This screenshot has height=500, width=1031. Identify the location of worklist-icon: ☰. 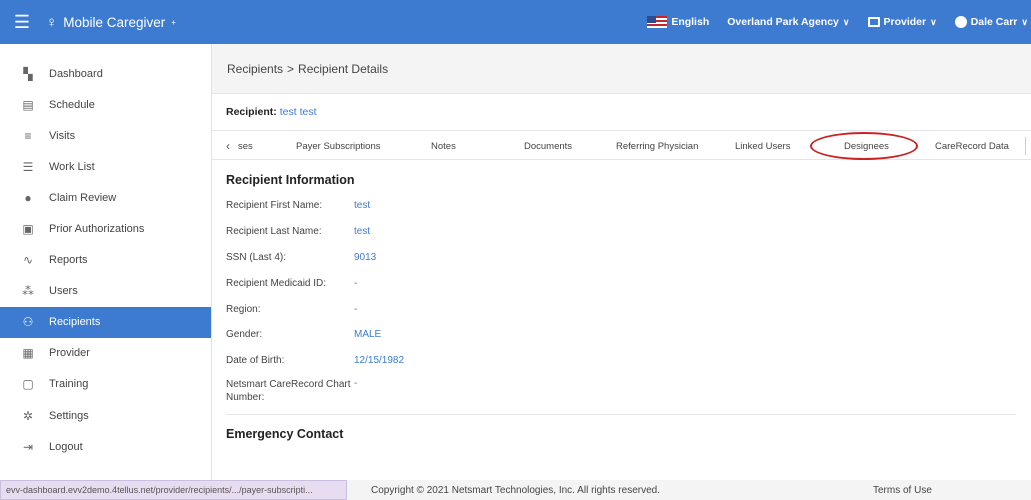
(28, 166).